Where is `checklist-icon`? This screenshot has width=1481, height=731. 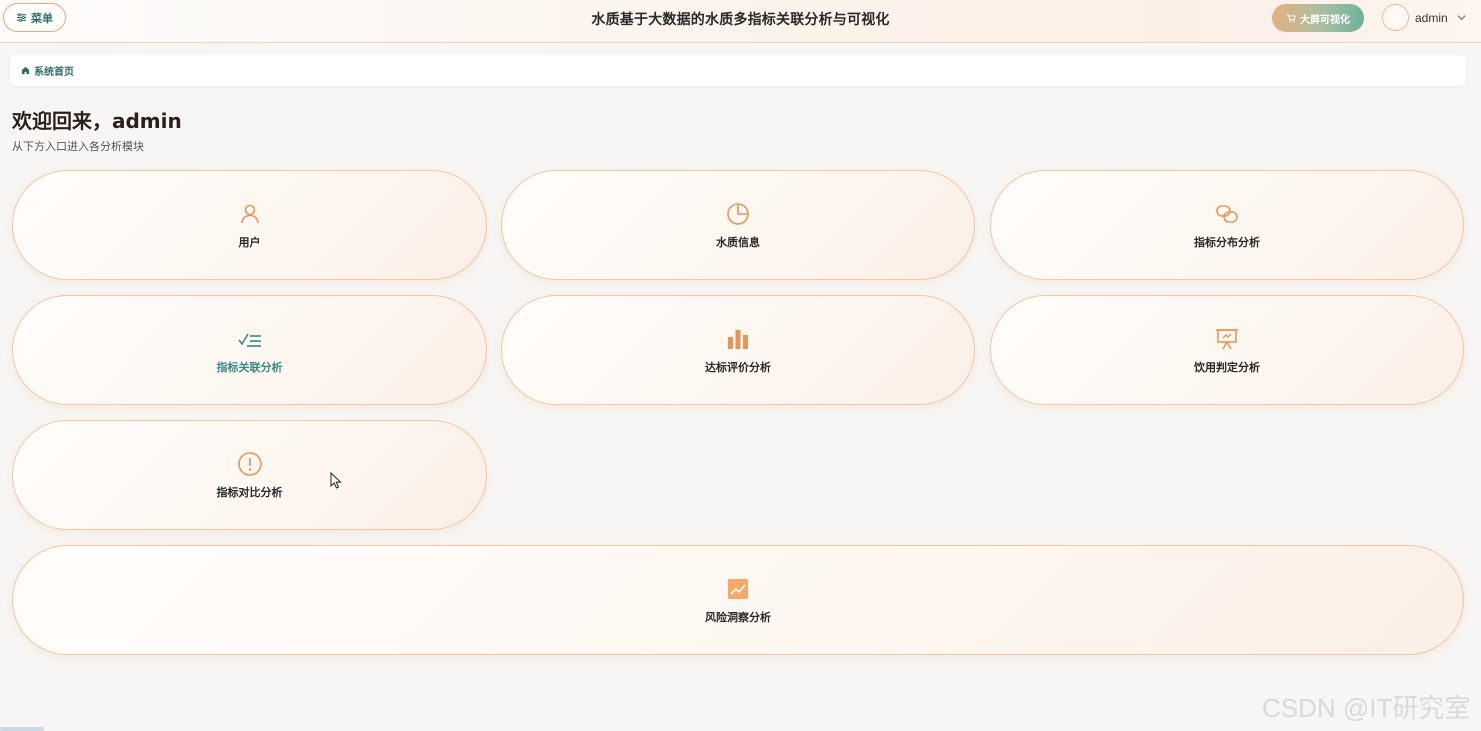 checklist-icon is located at coordinates (249, 340).